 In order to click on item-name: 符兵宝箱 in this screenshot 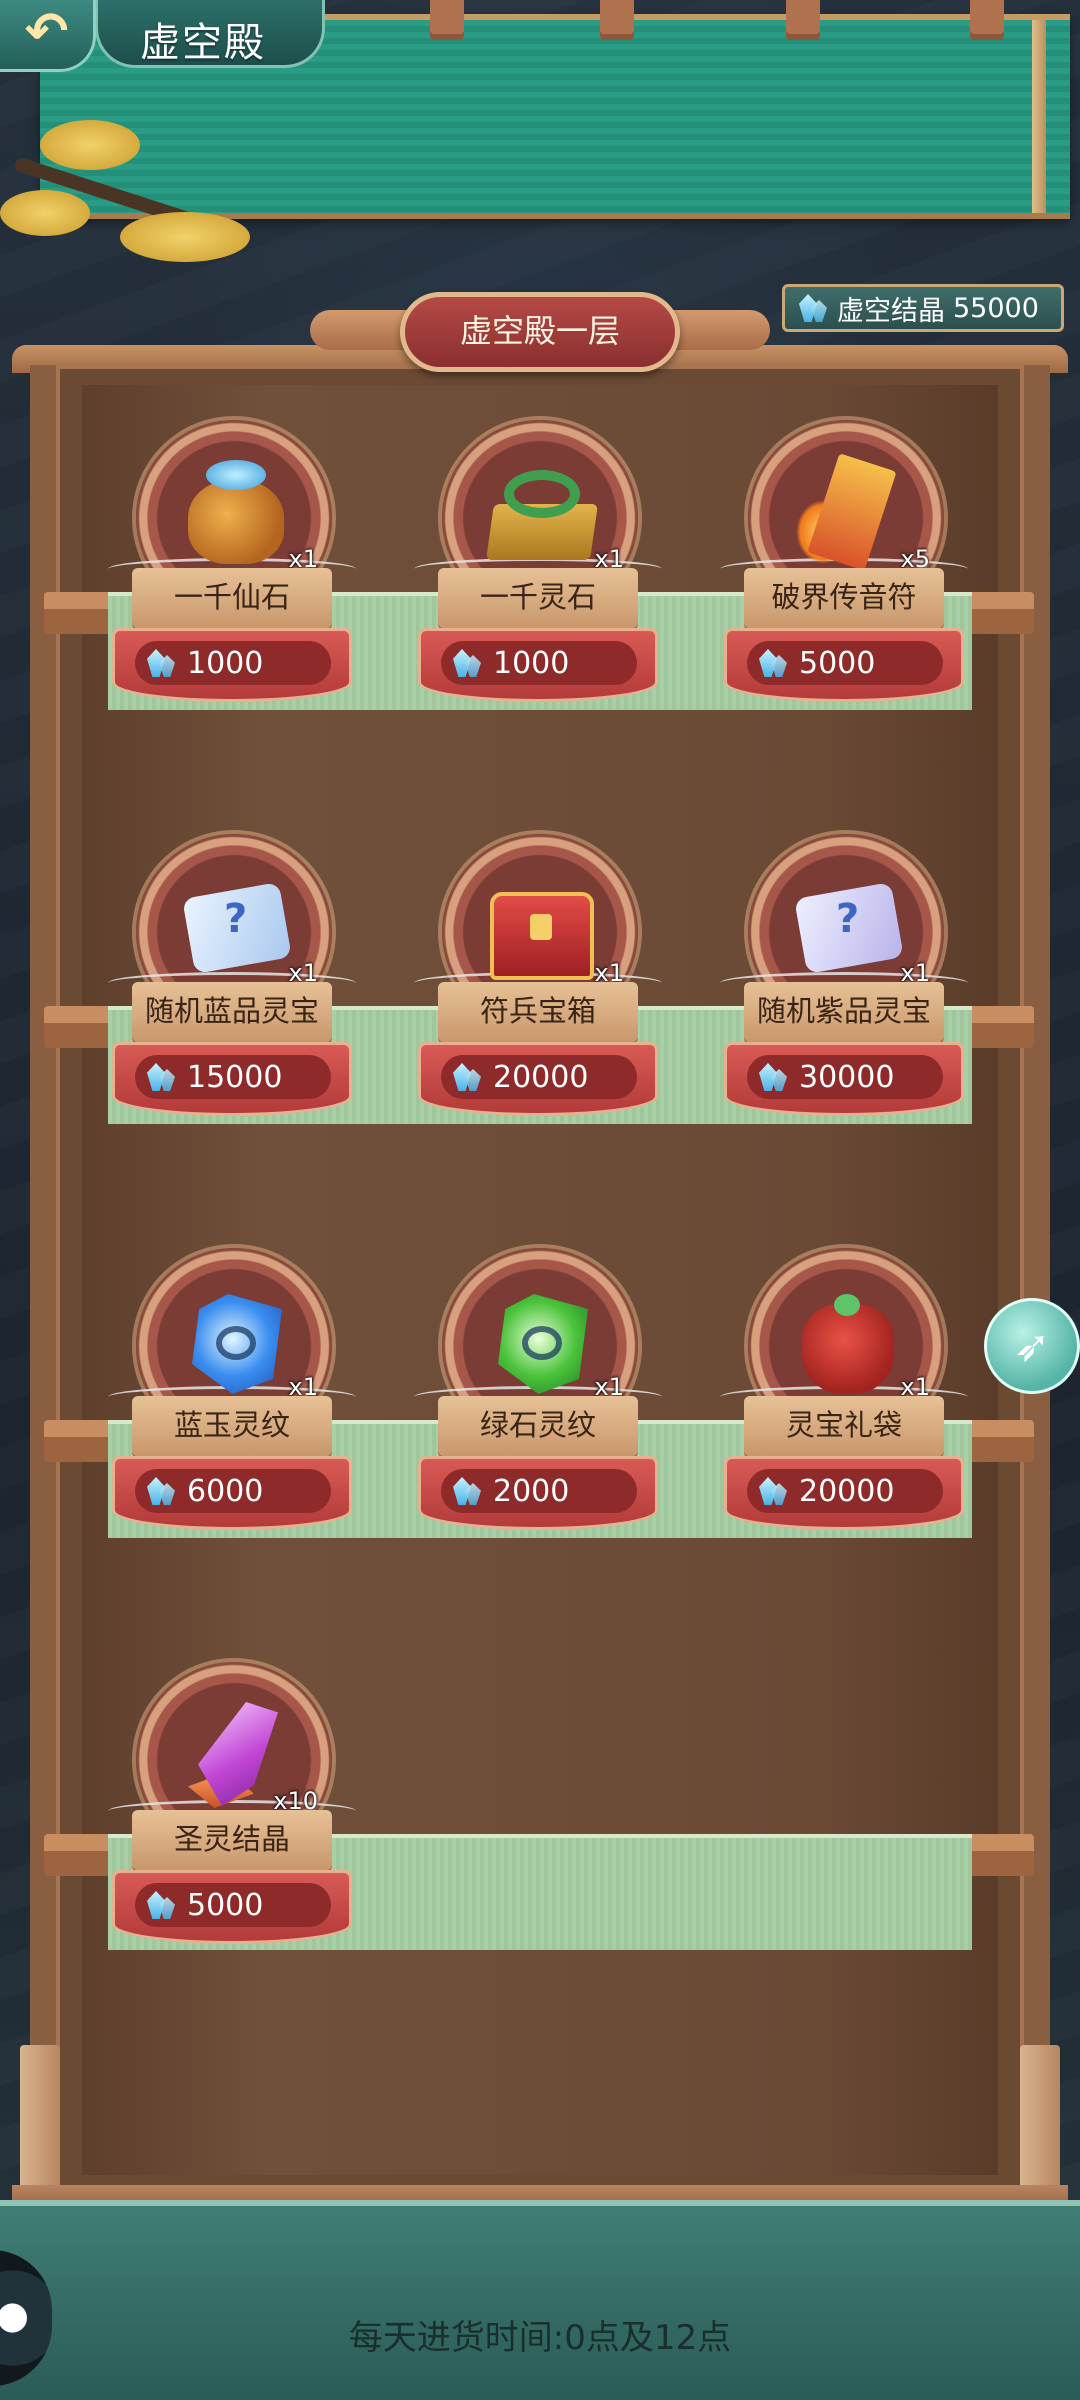, I will do `click(538, 1012)`.